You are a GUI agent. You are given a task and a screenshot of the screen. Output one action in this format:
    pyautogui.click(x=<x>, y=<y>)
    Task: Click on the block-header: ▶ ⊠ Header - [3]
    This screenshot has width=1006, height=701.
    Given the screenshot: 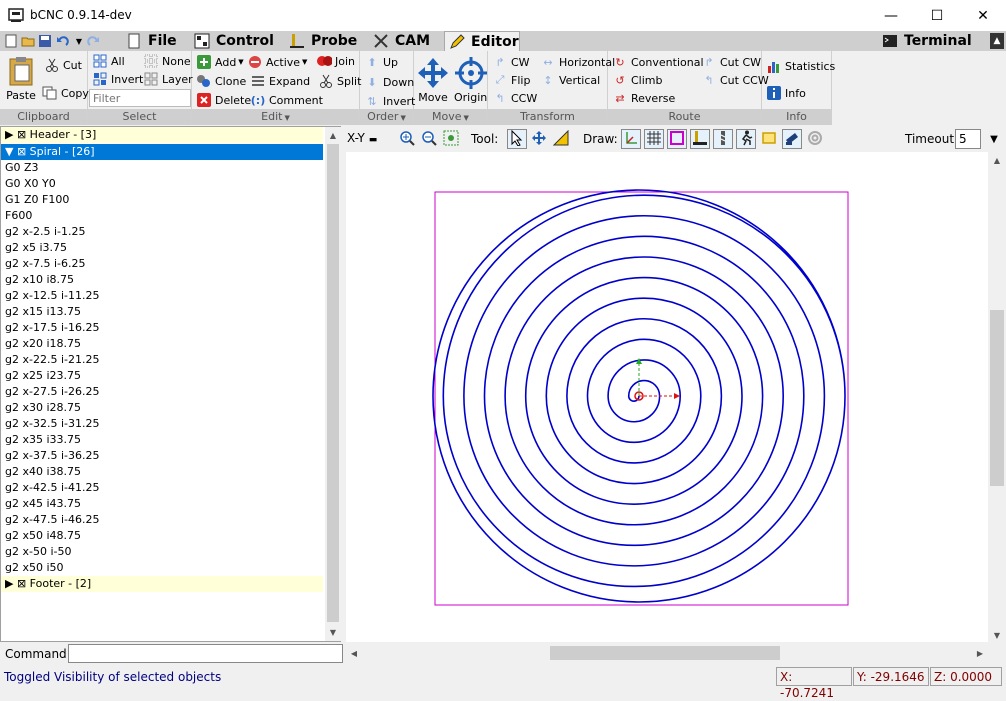 What is the action you would take?
    pyautogui.click(x=162, y=135)
    